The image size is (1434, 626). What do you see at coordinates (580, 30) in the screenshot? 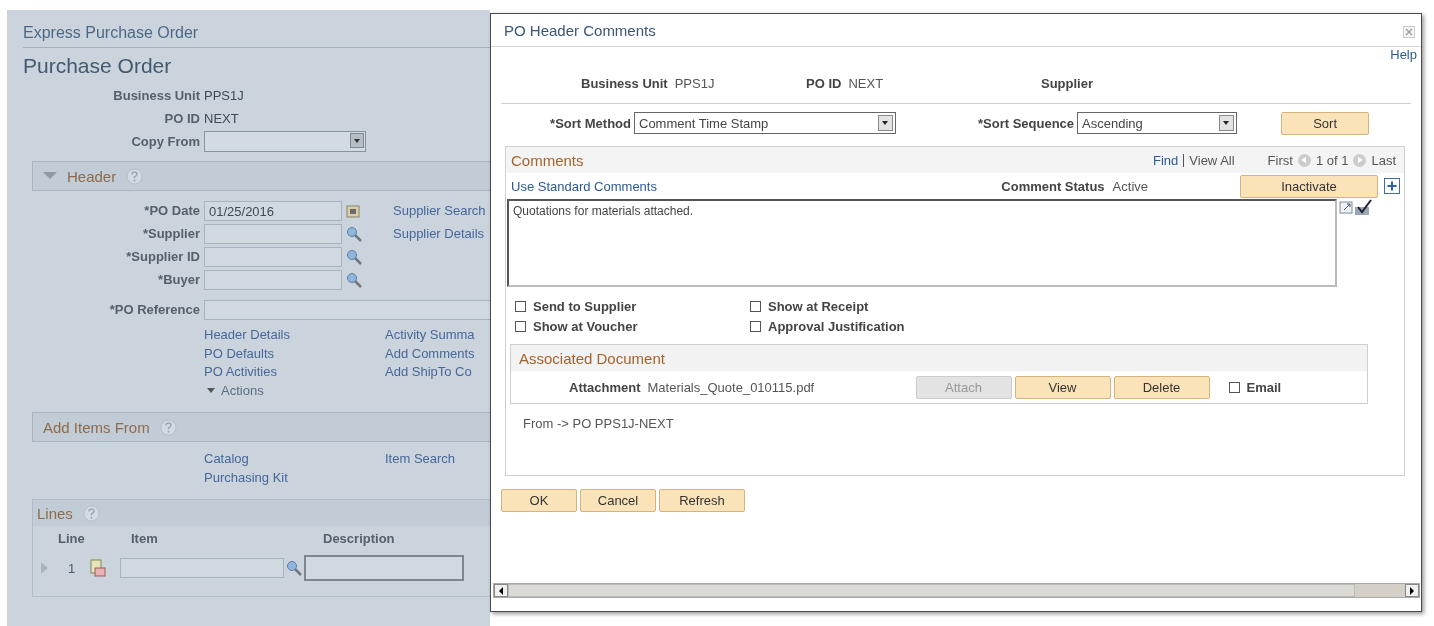
I see `dialog-title: PO Header Comments` at bounding box center [580, 30].